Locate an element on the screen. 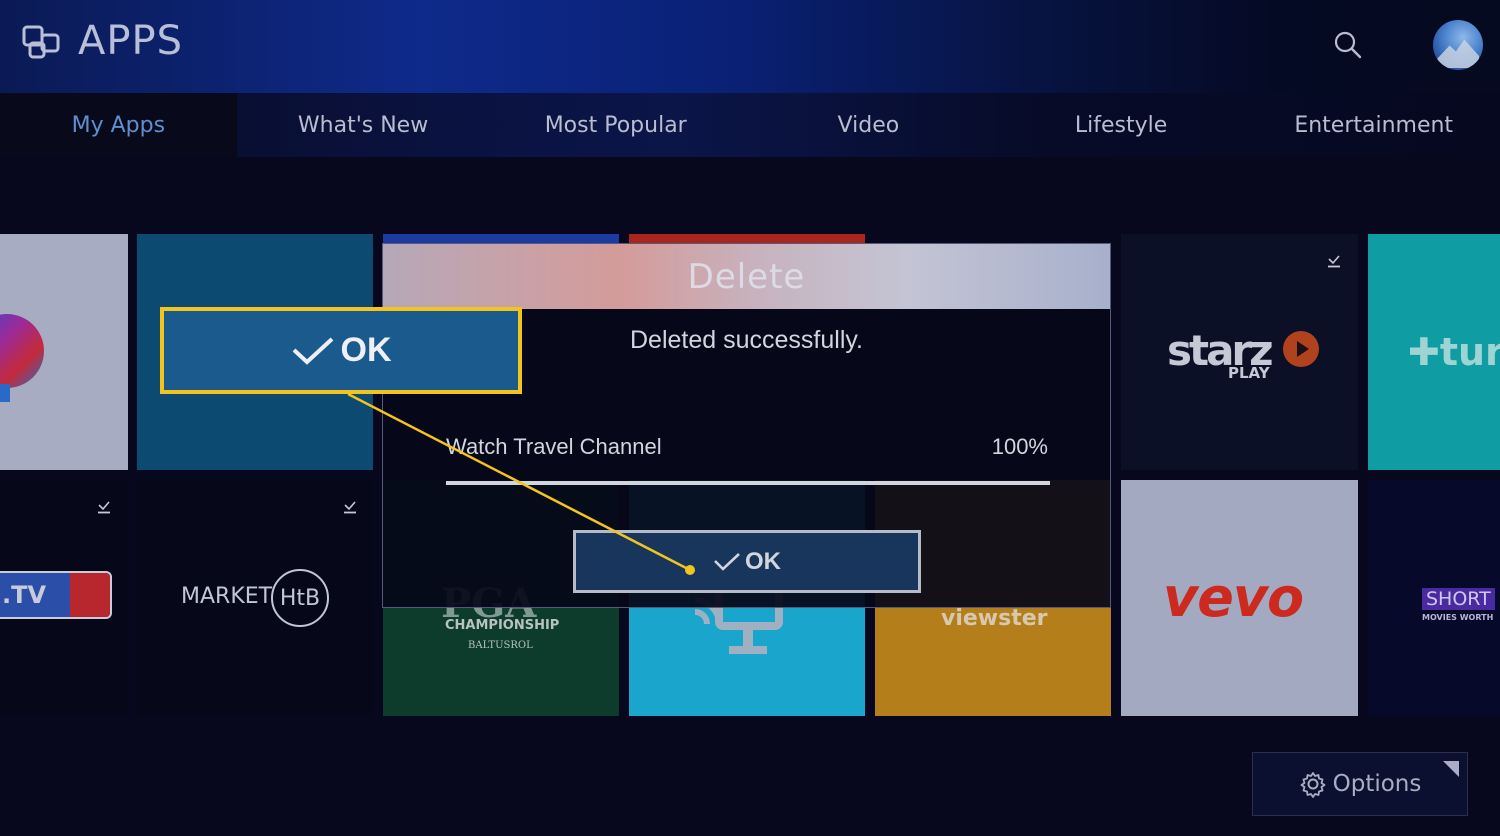 Image resolution: width=1500 pixels, height=836 pixels. market-hub-logo-text: MARKET is located at coordinates (227, 596).